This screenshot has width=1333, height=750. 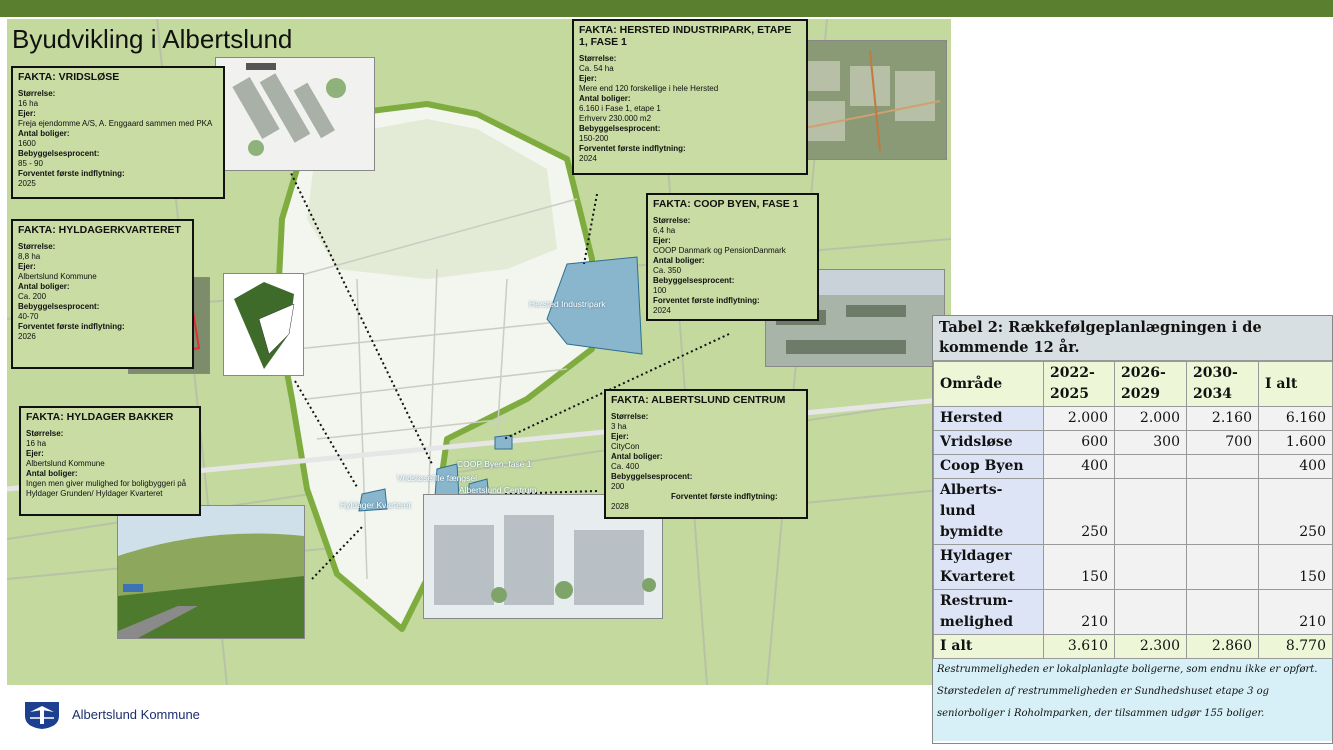 I want to click on table-cell: 400, so click(x=1295, y=466).